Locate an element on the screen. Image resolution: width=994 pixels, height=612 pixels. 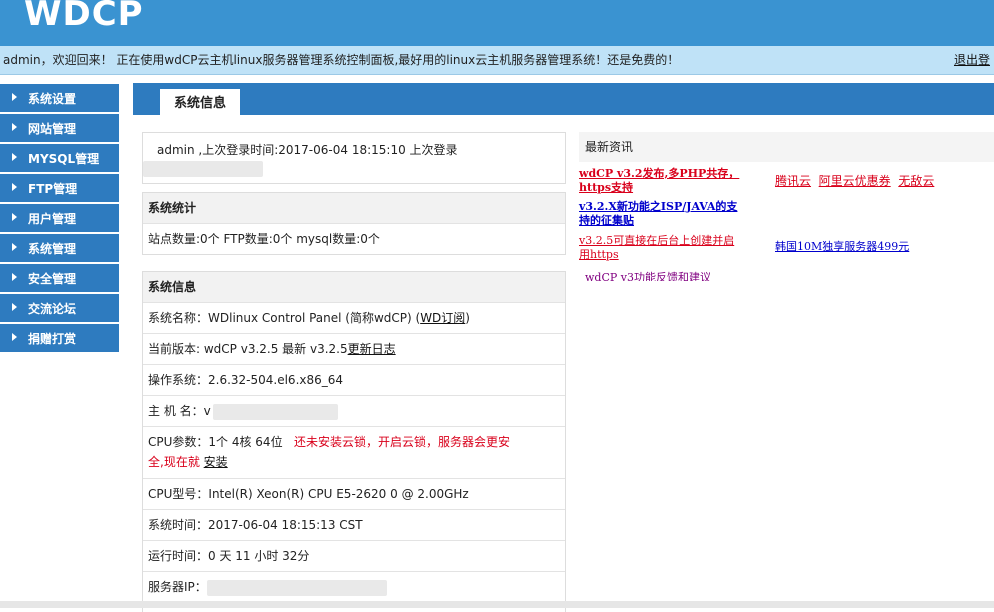
header-bar: WDCP is located at coordinates (497, 23).